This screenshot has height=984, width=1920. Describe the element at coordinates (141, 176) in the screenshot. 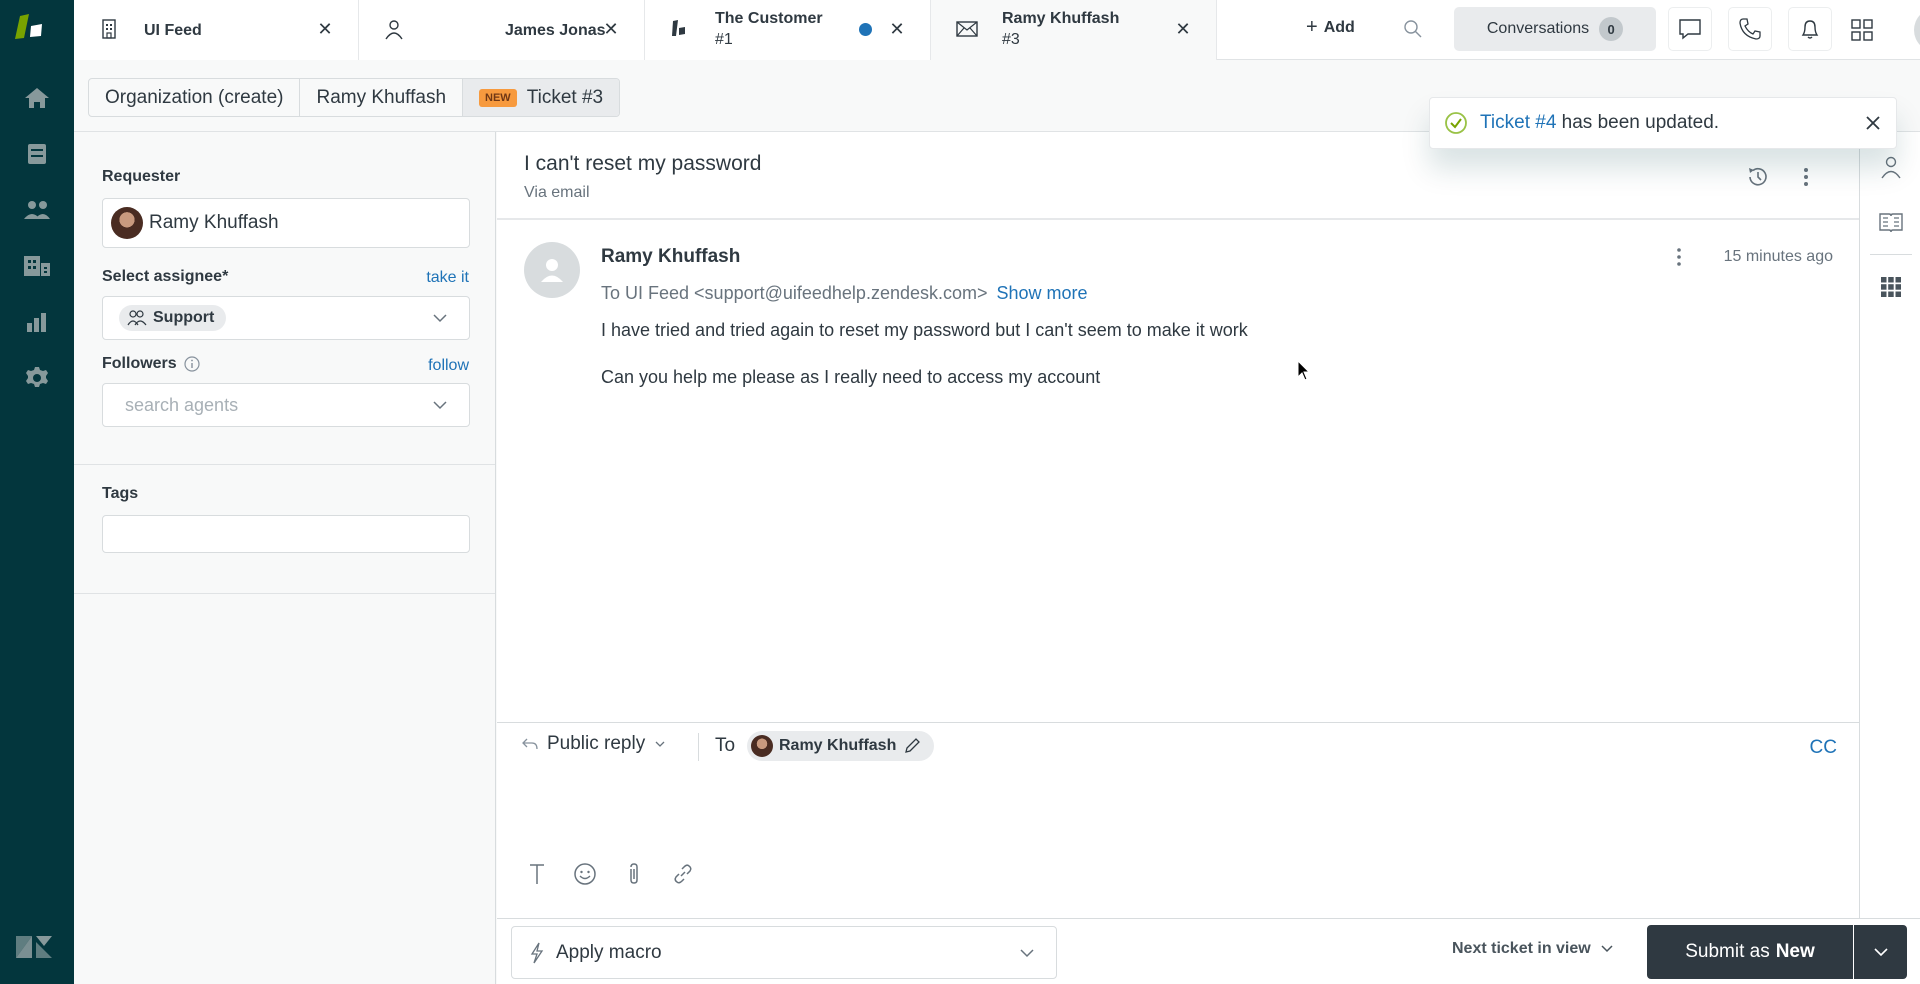

I see `requester-label: Requester` at that location.